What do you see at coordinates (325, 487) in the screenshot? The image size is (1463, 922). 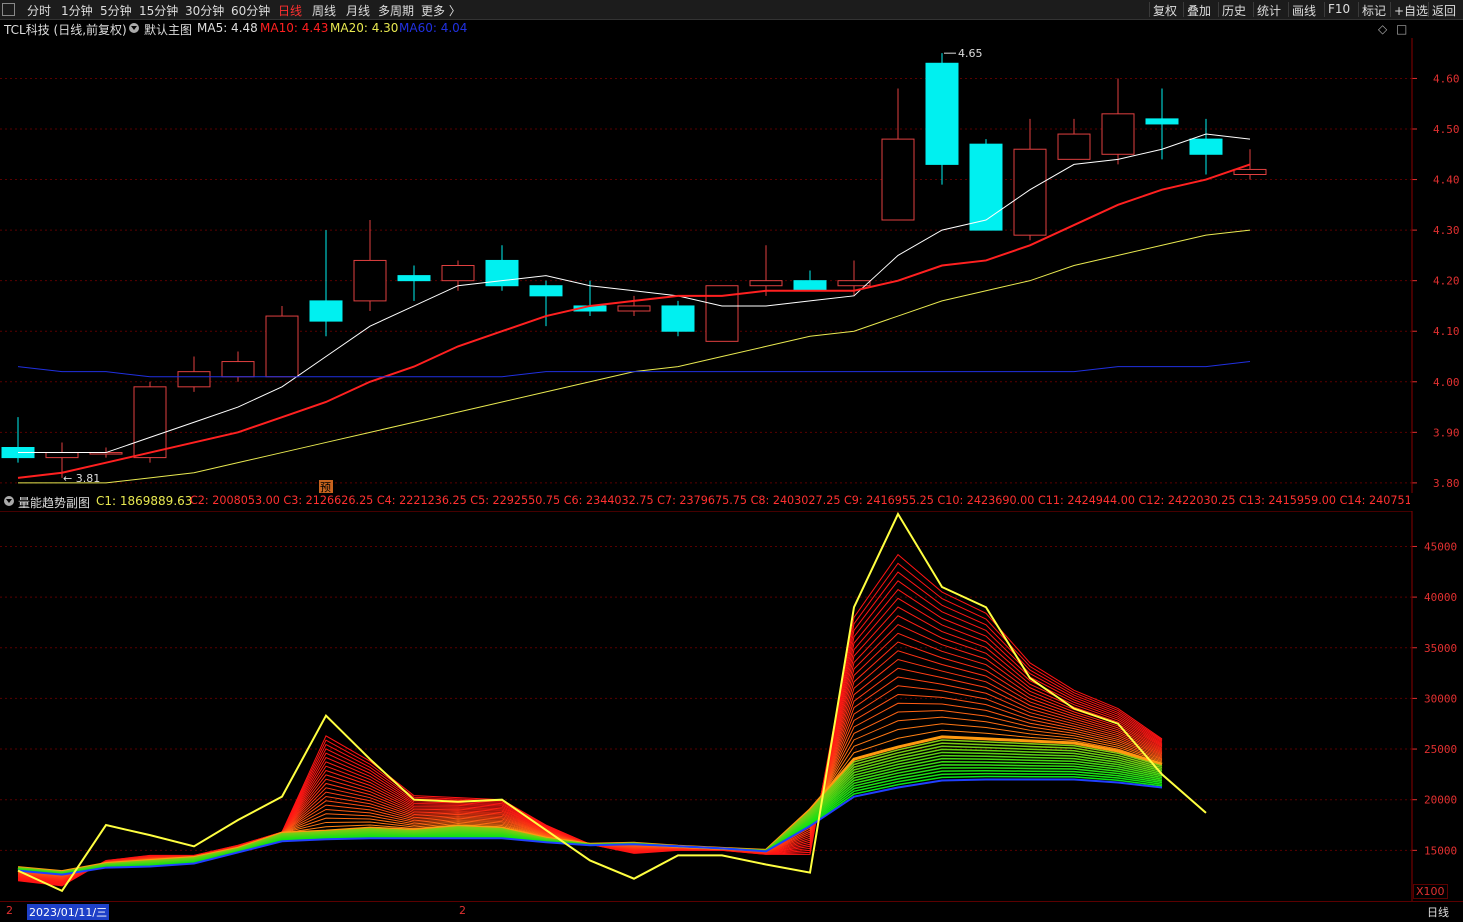 I see `pre-marker: 预` at bounding box center [325, 487].